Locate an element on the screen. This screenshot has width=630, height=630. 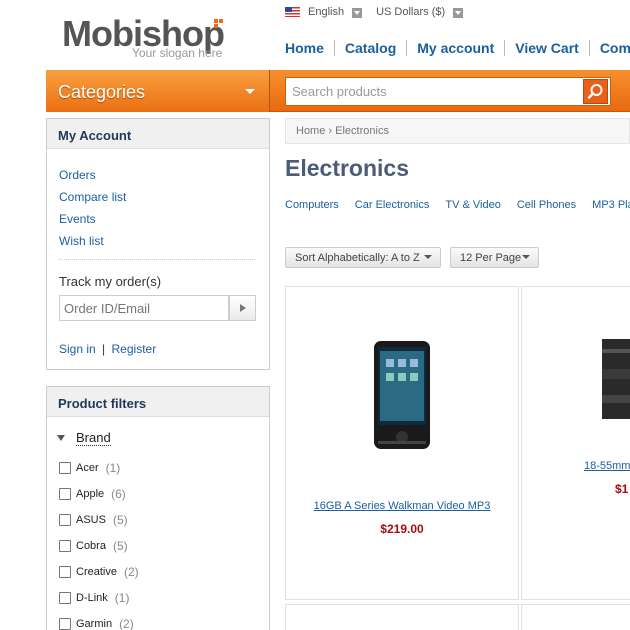
breadcrumb: Home › Electronics is located at coordinates (457, 131).